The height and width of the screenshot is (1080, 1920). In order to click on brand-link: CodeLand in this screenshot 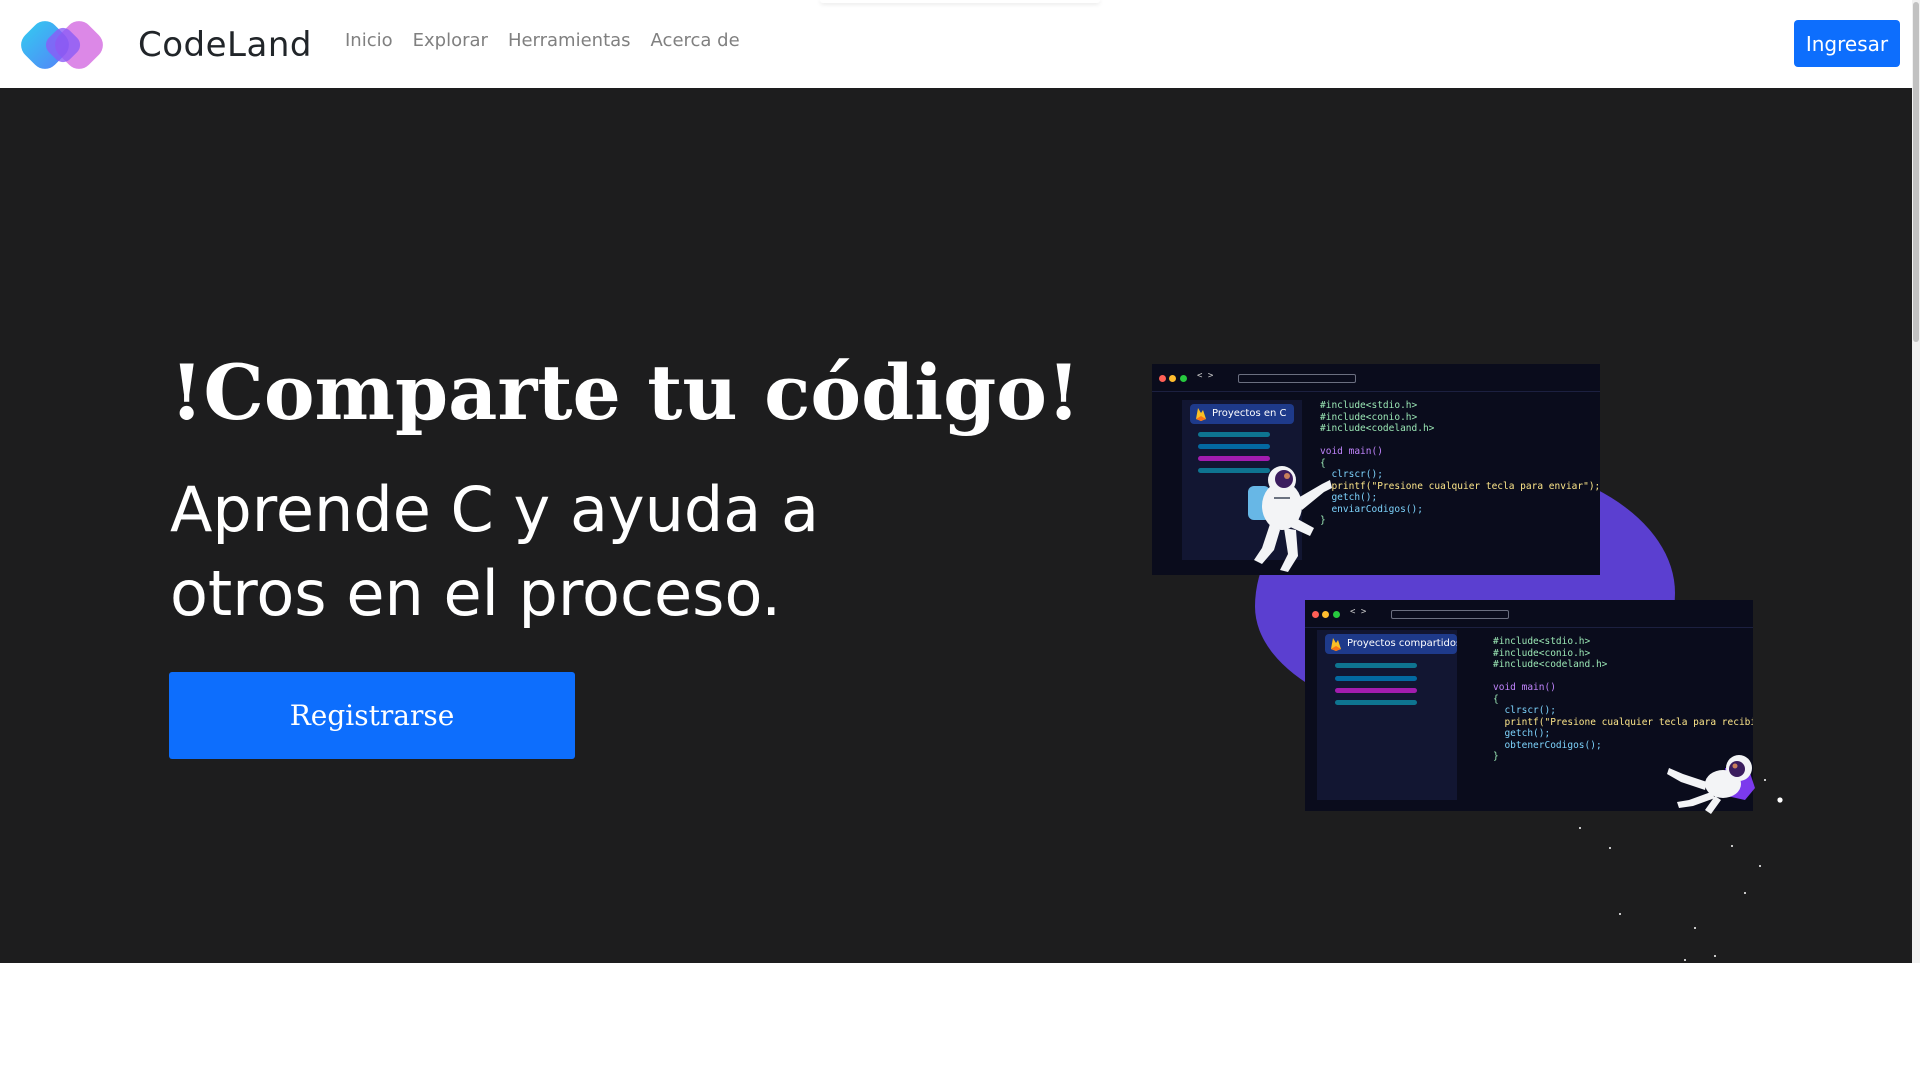, I will do `click(165, 45)`.